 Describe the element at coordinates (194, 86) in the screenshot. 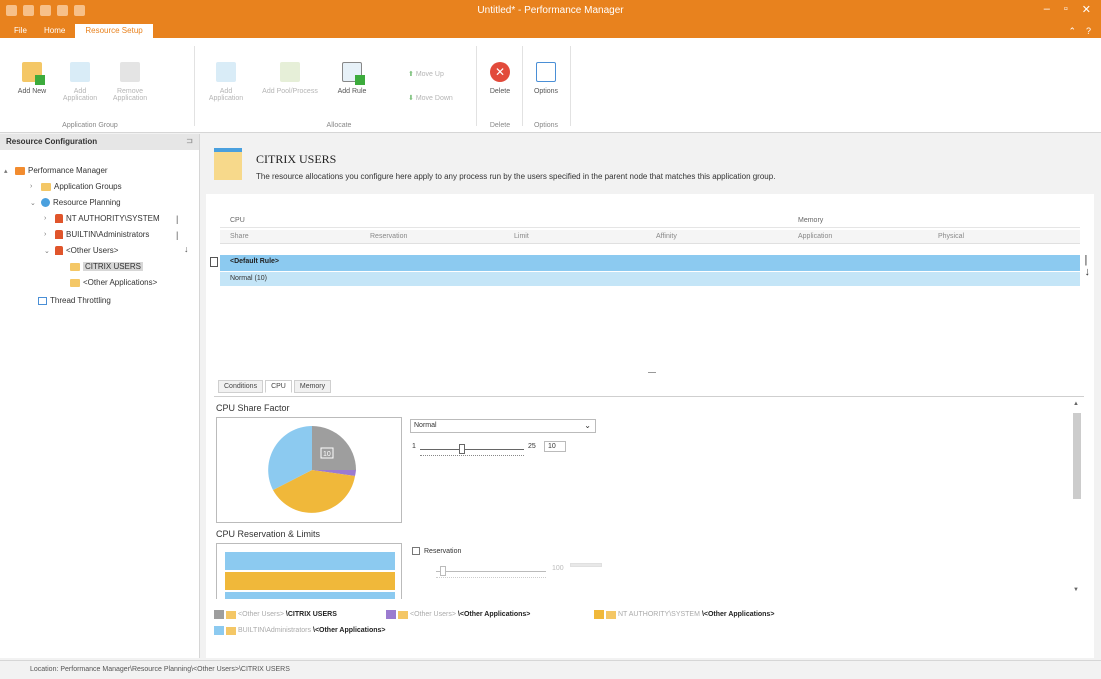

I see `ribbon-separator` at that location.